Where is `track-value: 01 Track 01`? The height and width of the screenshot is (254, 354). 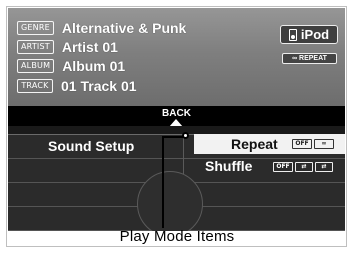 track-value: 01 Track 01 is located at coordinates (99, 86).